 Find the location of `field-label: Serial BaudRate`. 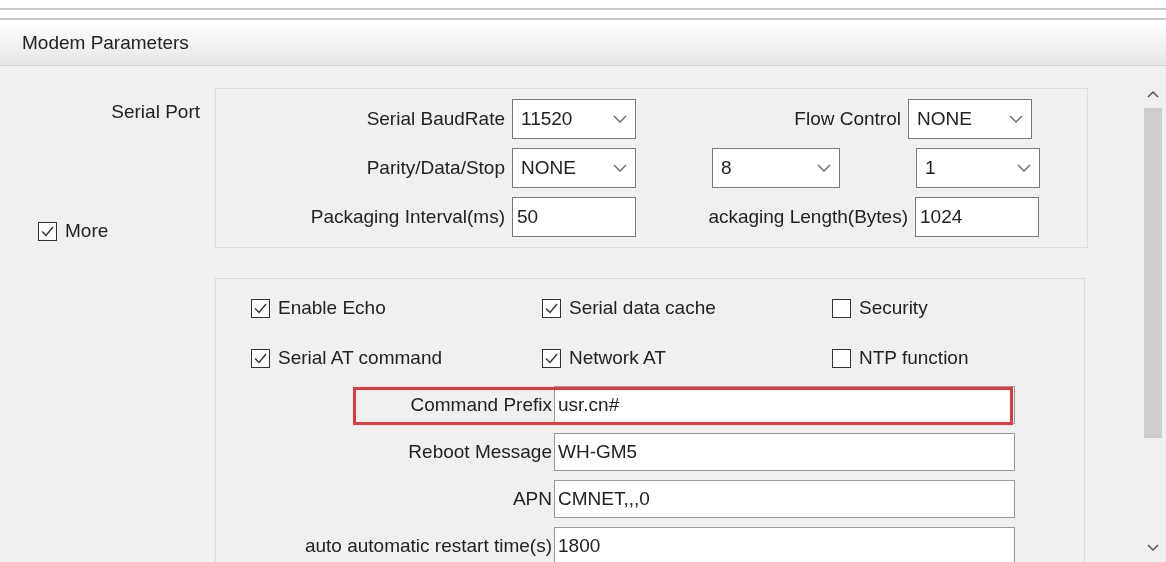

field-label: Serial BaudRate is located at coordinates (435, 118).